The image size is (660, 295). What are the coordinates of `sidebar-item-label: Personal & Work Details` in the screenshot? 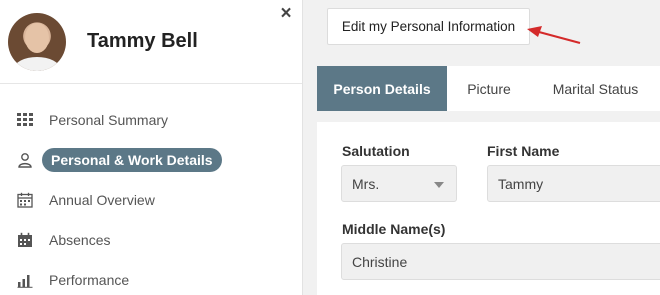 It's located at (132, 160).